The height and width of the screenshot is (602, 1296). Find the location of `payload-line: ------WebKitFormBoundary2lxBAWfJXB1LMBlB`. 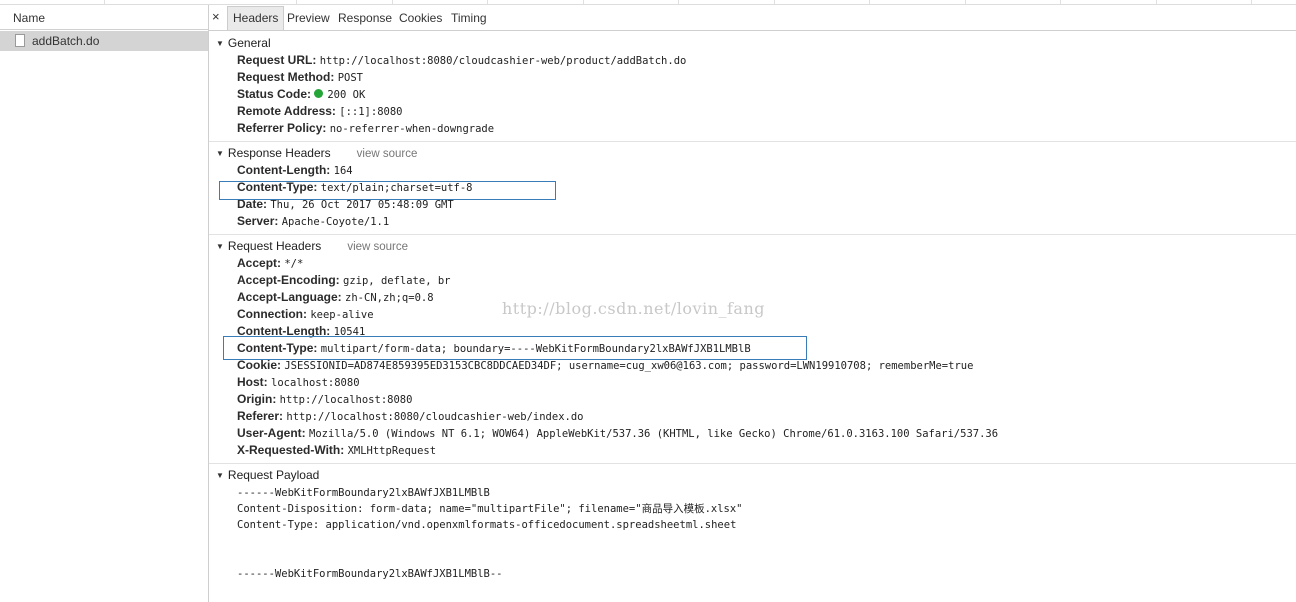

payload-line: ------WebKitFormBoundary2lxBAWfJXB1LMBlB is located at coordinates (363, 493).